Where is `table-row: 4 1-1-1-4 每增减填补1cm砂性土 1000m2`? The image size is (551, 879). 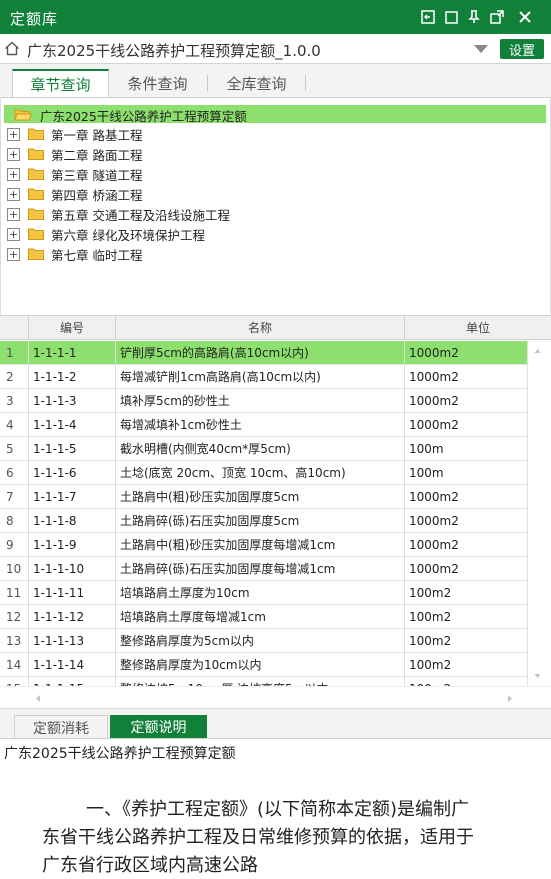
table-row: 4 1-1-1-4 每增减填补1cm砂性土 1000m2 is located at coordinates (264, 425).